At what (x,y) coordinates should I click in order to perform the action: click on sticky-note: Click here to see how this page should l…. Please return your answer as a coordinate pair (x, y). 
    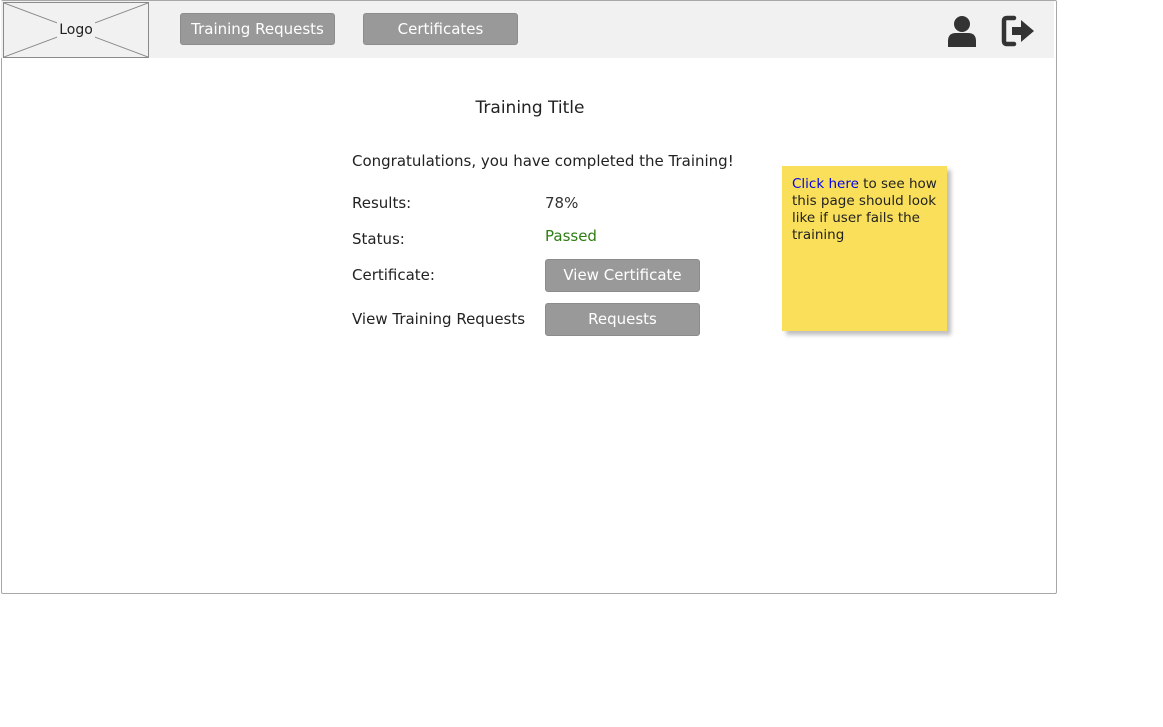
    Looking at the image, I should click on (864, 248).